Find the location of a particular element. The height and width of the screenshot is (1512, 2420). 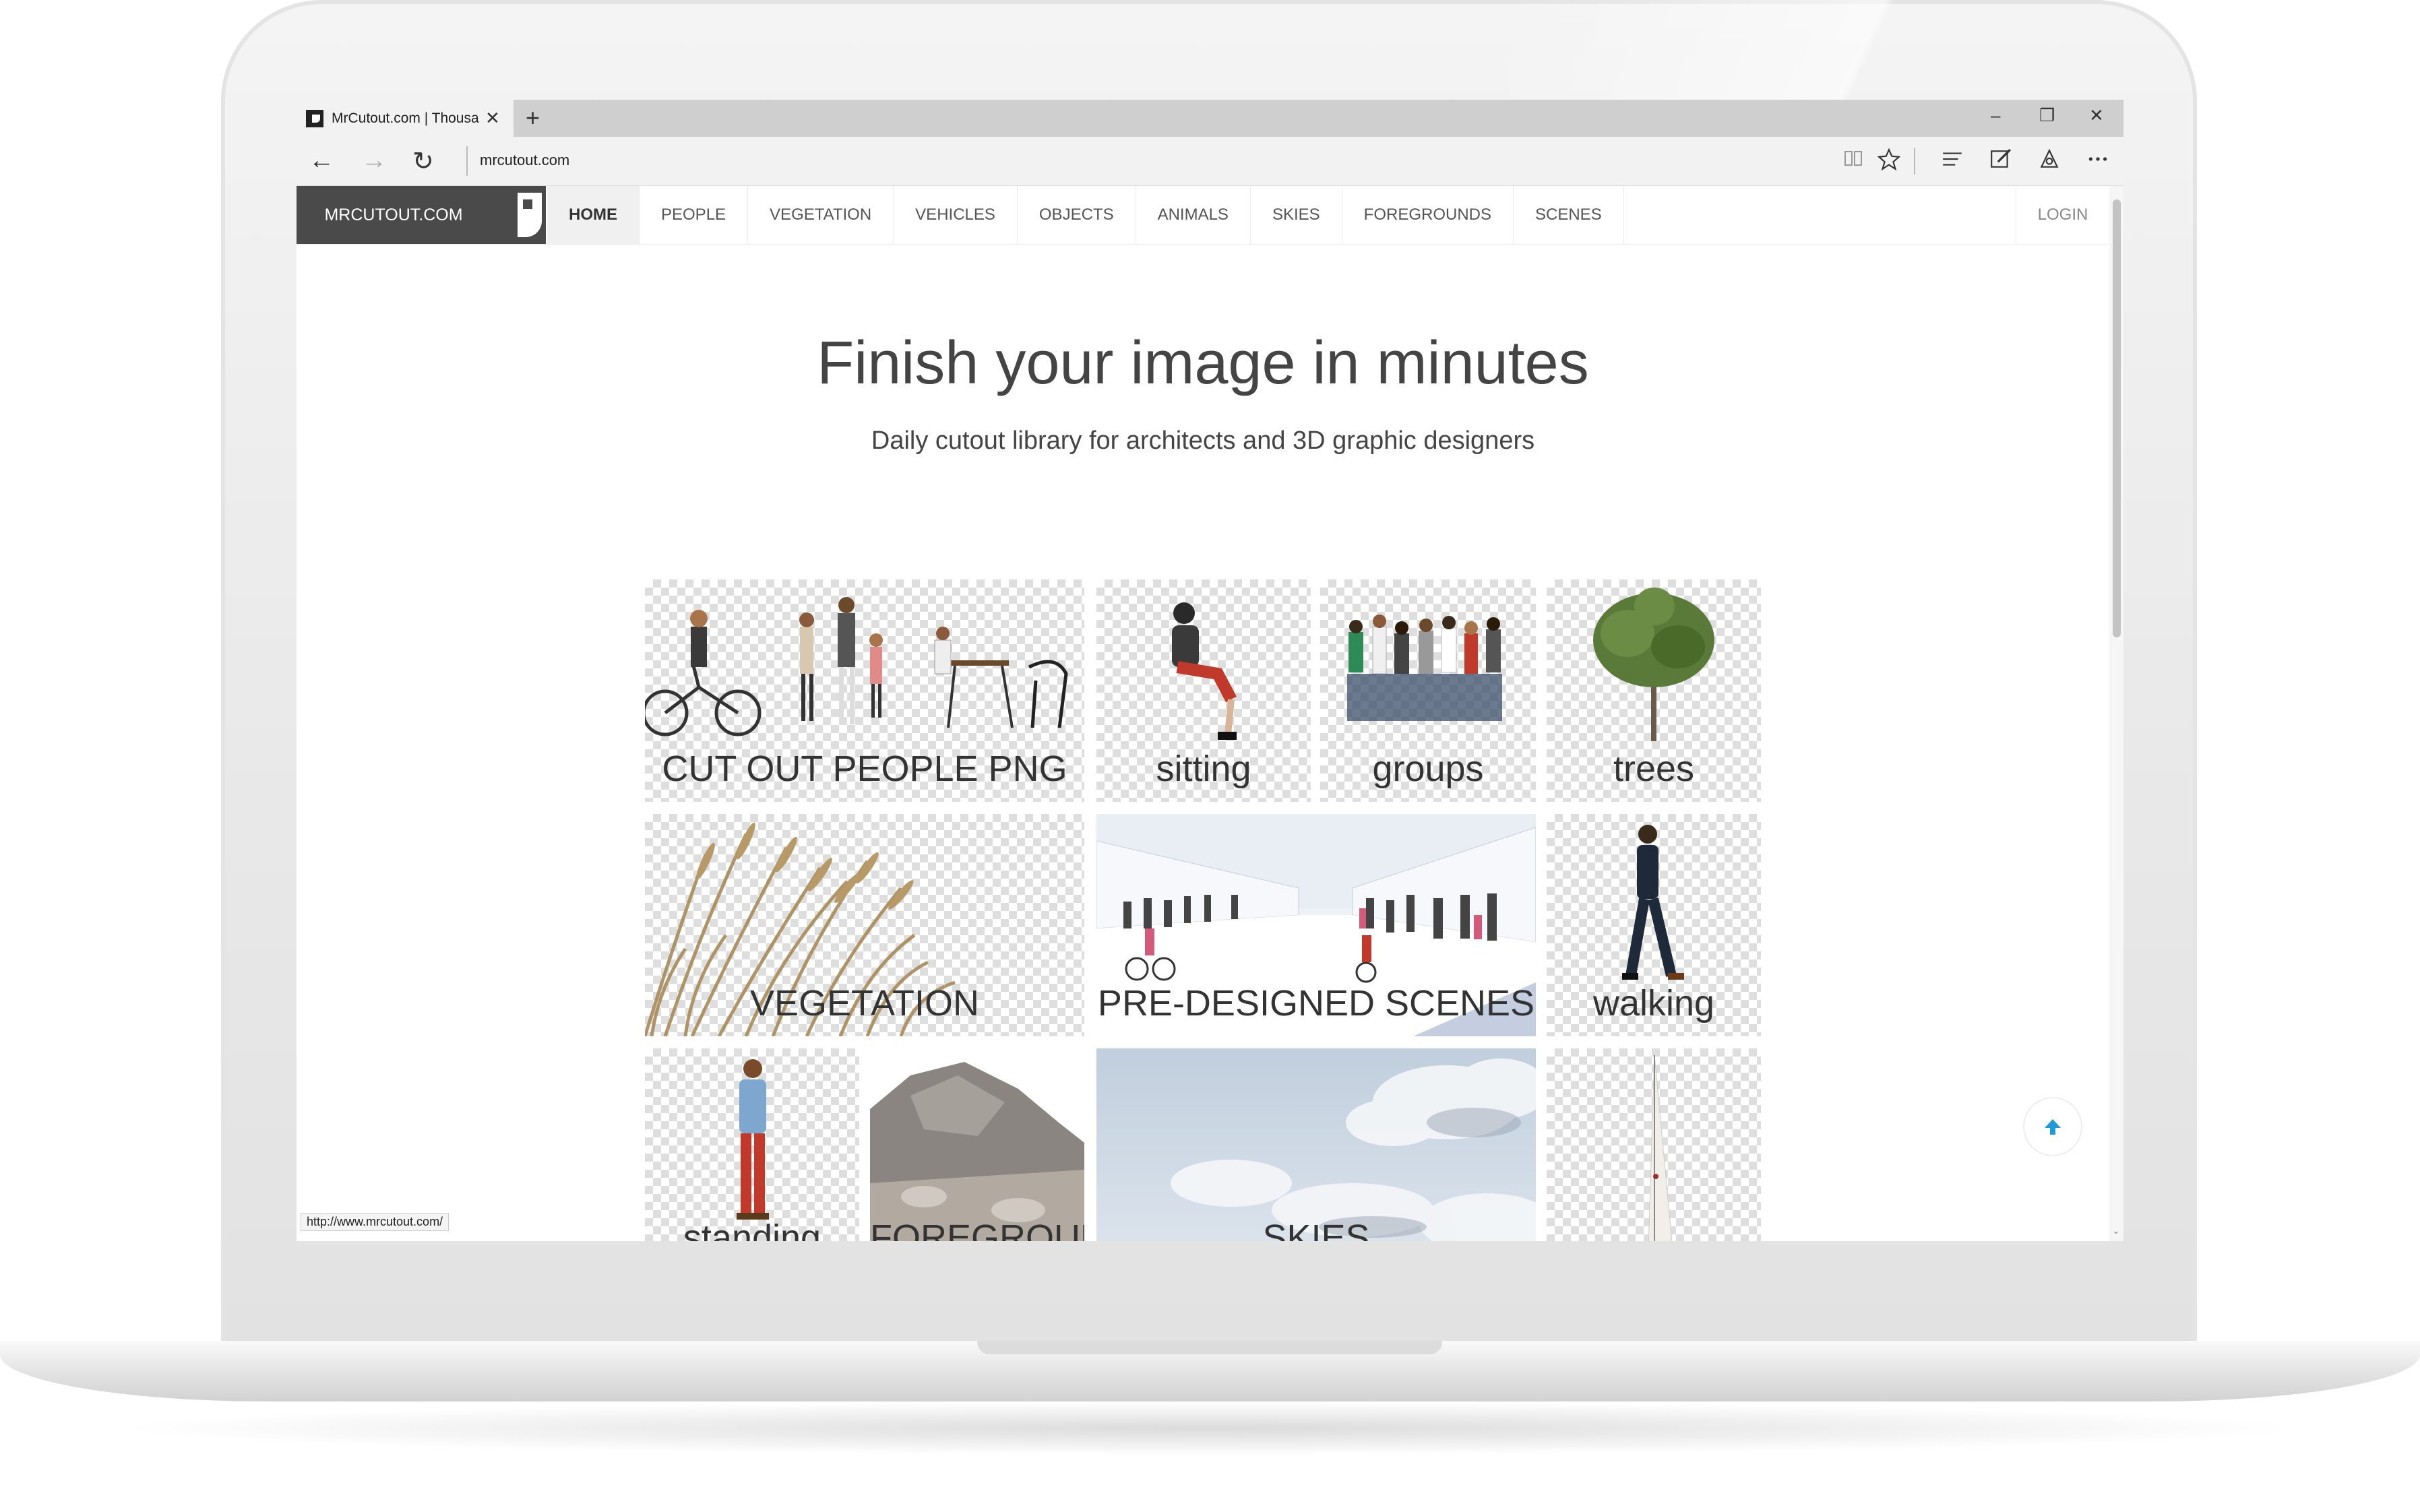

arrow-up-icon is located at coordinates (2053, 1127).